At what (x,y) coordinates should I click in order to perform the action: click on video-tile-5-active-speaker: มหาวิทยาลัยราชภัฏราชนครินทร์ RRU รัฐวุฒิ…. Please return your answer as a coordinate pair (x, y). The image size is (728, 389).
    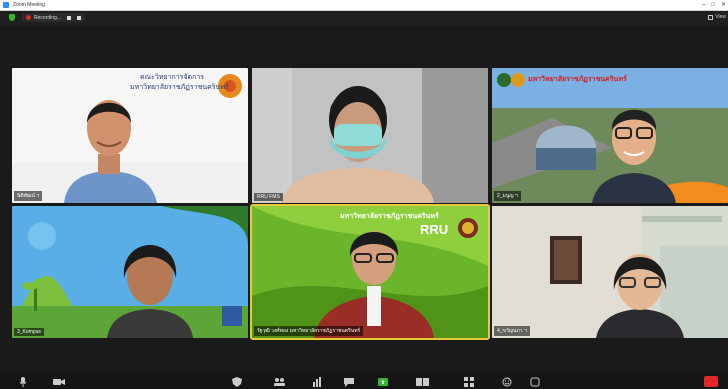
    Looking at the image, I should click on (370, 272).